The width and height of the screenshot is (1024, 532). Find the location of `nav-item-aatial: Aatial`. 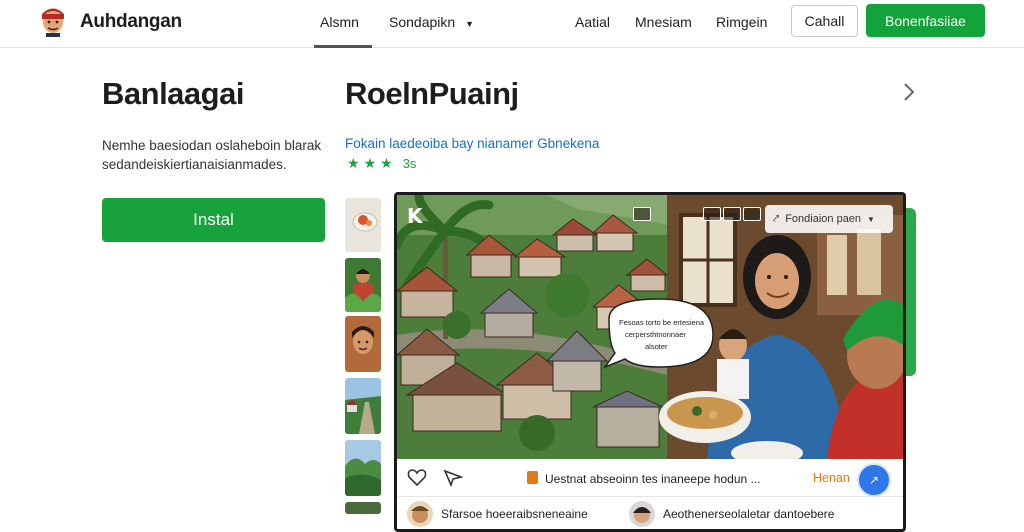

nav-item-aatial: Aatial is located at coordinates (592, 22).